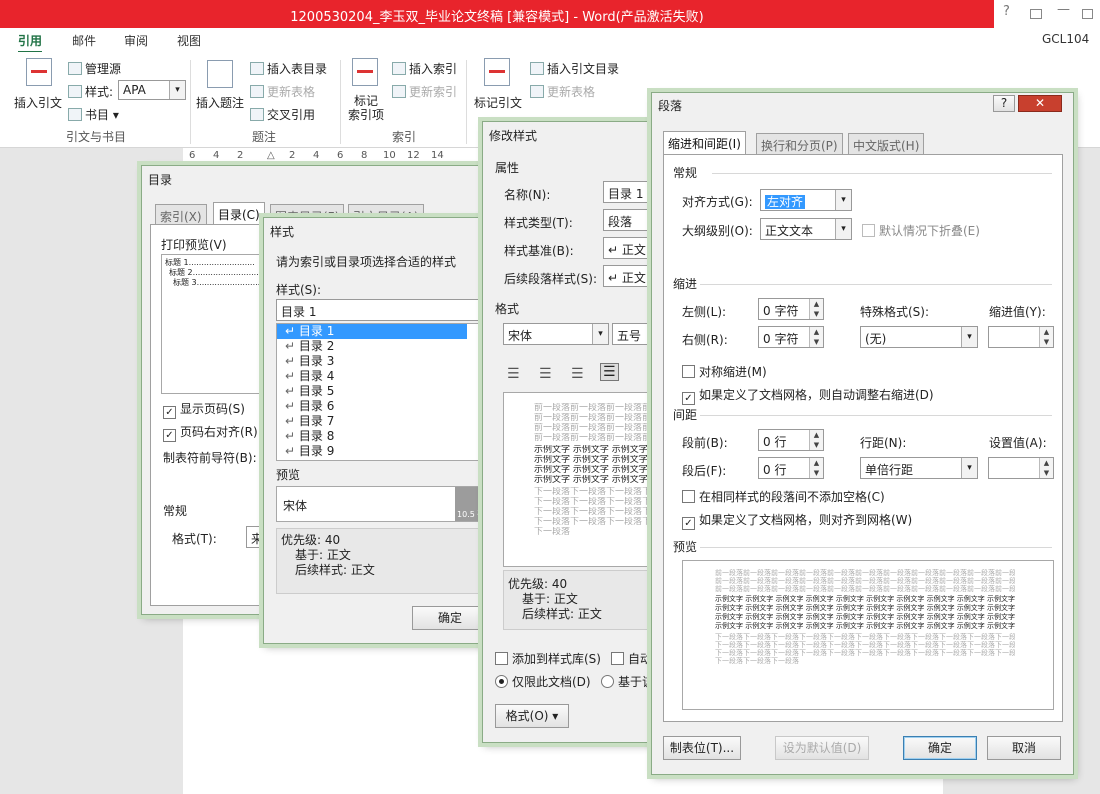 The width and height of the screenshot is (1100, 794). Describe the element at coordinates (562, 614) in the screenshot. I see `modify-next-style: 后续样式: 正文` at that location.